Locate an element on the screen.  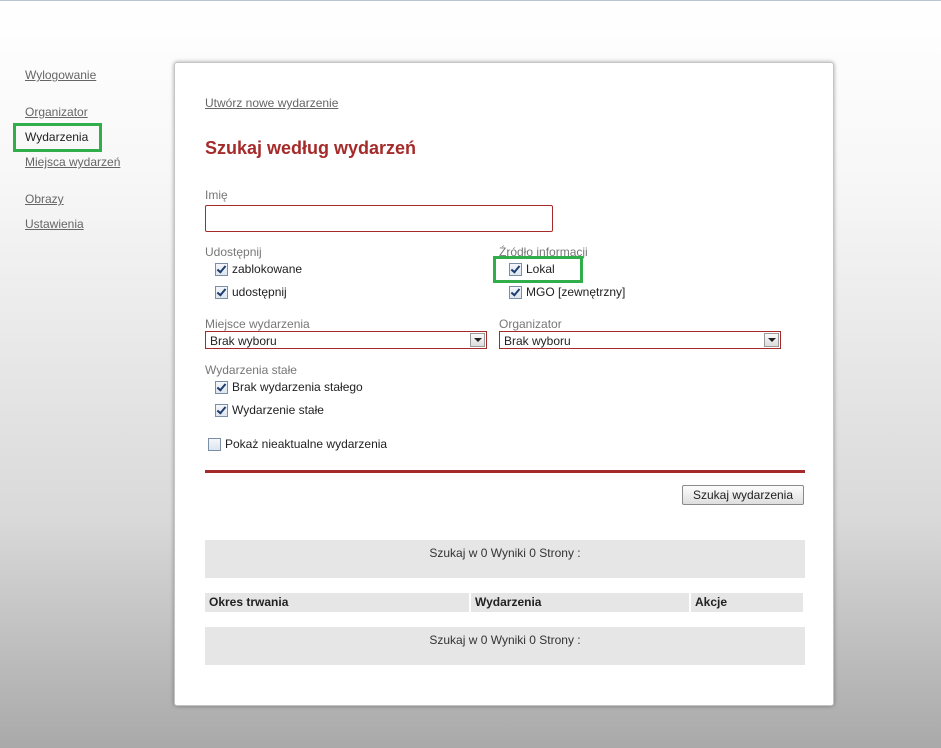
sidebar-item-venues: Miejsca wydarzeń is located at coordinates (72, 162).